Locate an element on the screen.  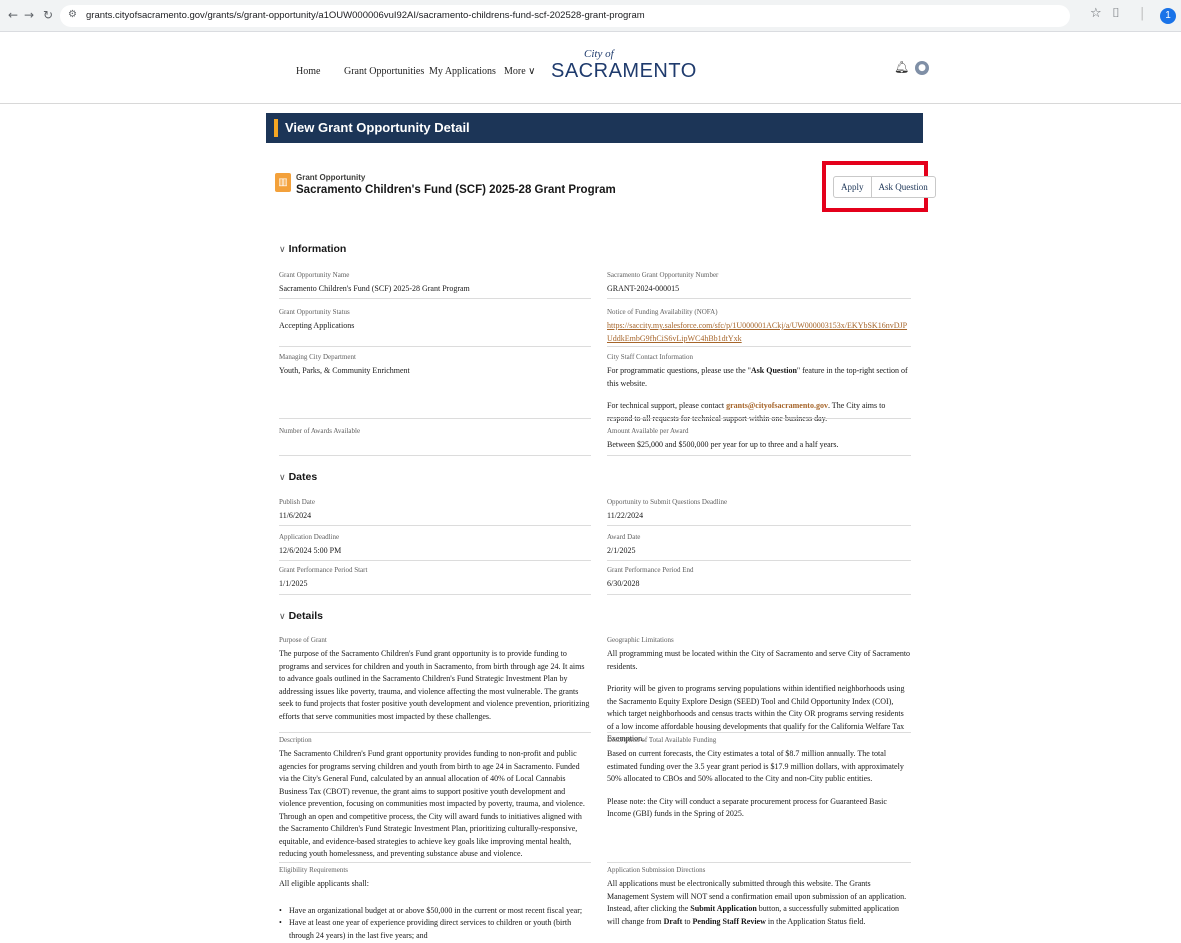
submission-bold: Pending Staff Review is located at coordinates (729, 921).